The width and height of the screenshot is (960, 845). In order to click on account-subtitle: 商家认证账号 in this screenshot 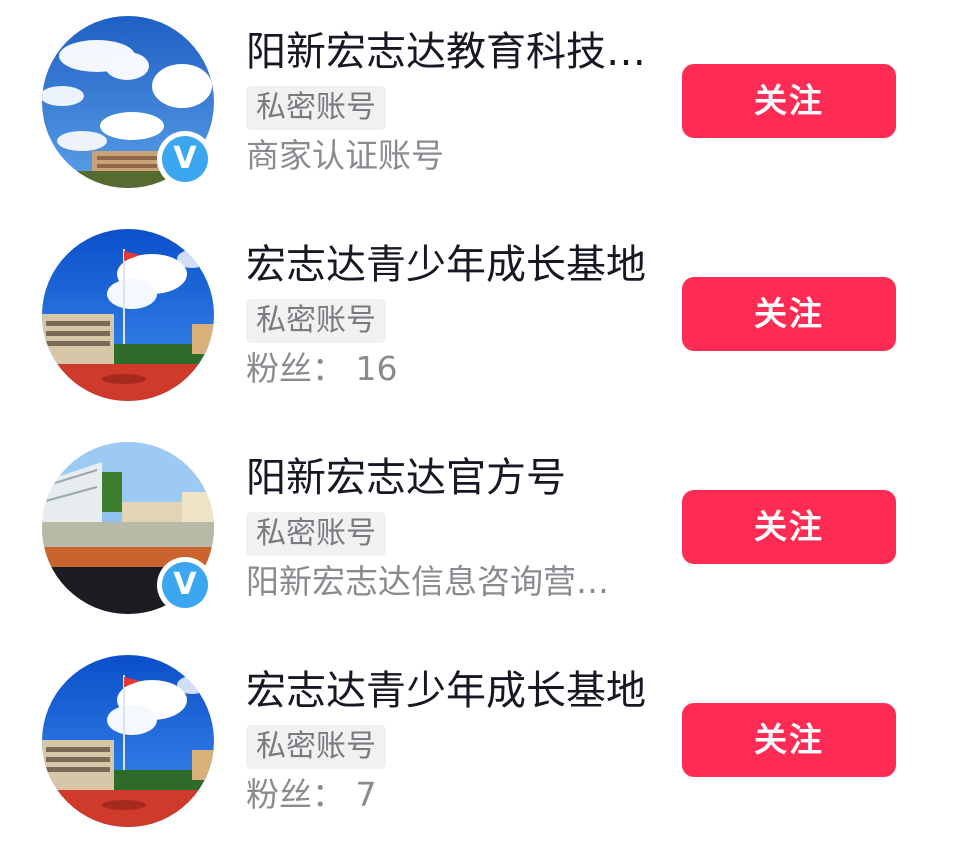, I will do `click(345, 155)`.